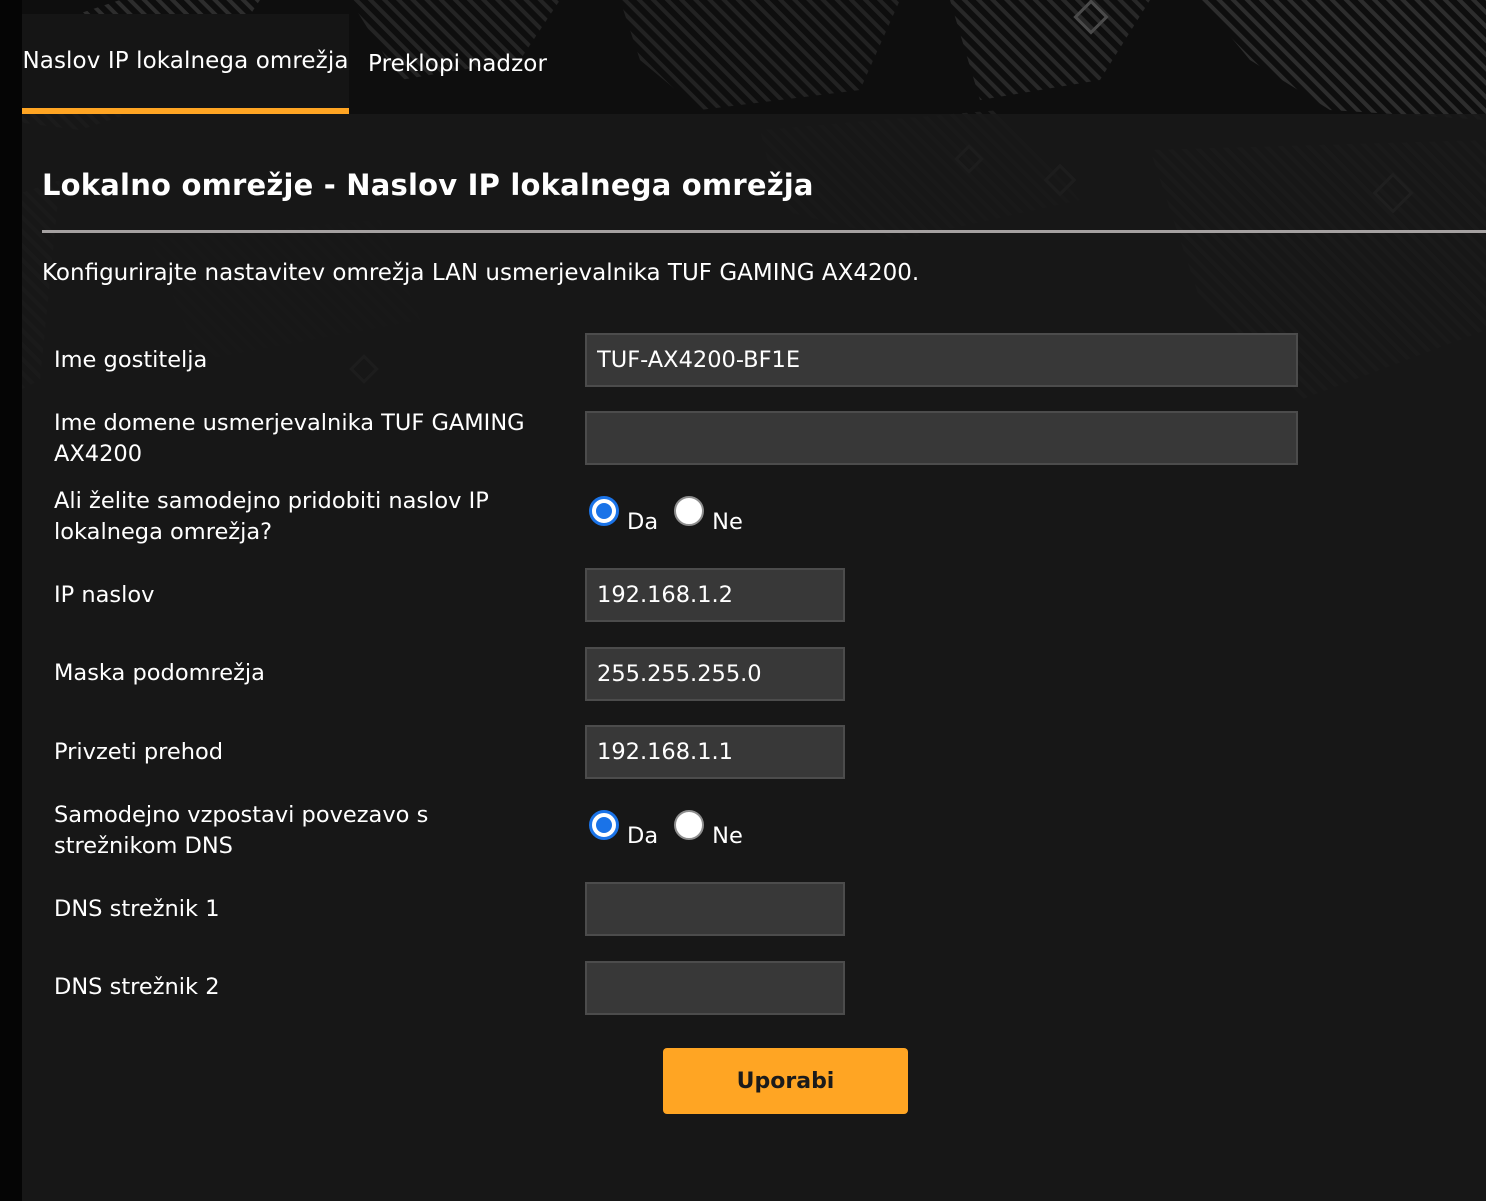  What do you see at coordinates (708, 829) in the screenshot?
I see `auto-dns-no-option: Ne` at bounding box center [708, 829].